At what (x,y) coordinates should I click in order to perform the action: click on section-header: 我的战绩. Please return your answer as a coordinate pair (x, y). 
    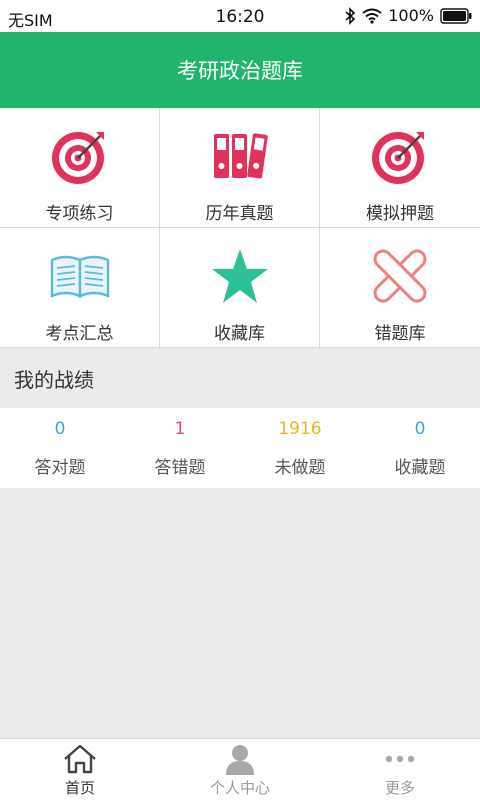
    Looking at the image, I should click on (240, 378).